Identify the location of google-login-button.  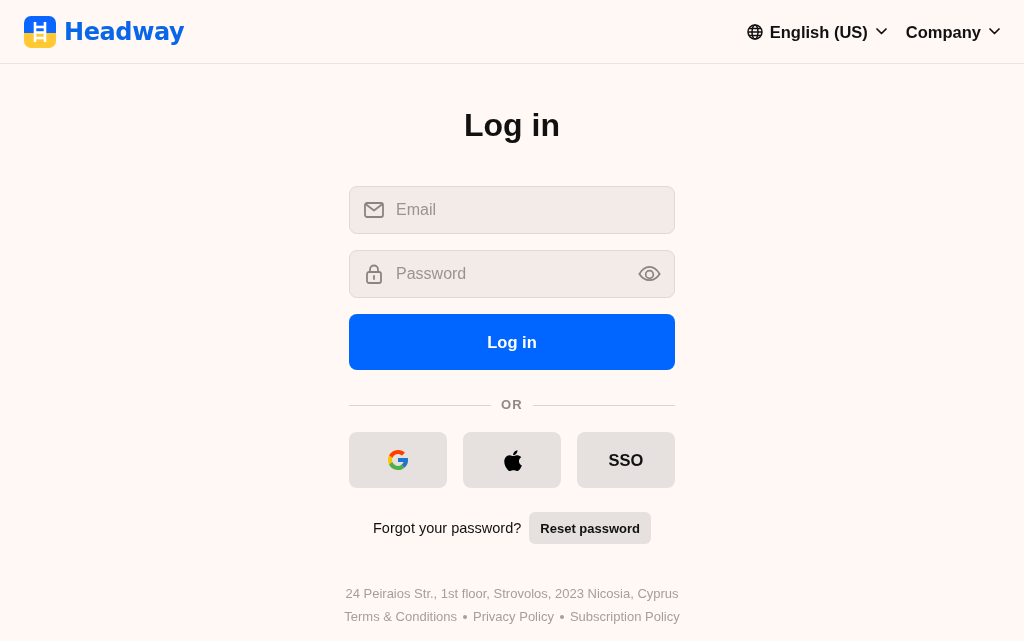
(398, 460).